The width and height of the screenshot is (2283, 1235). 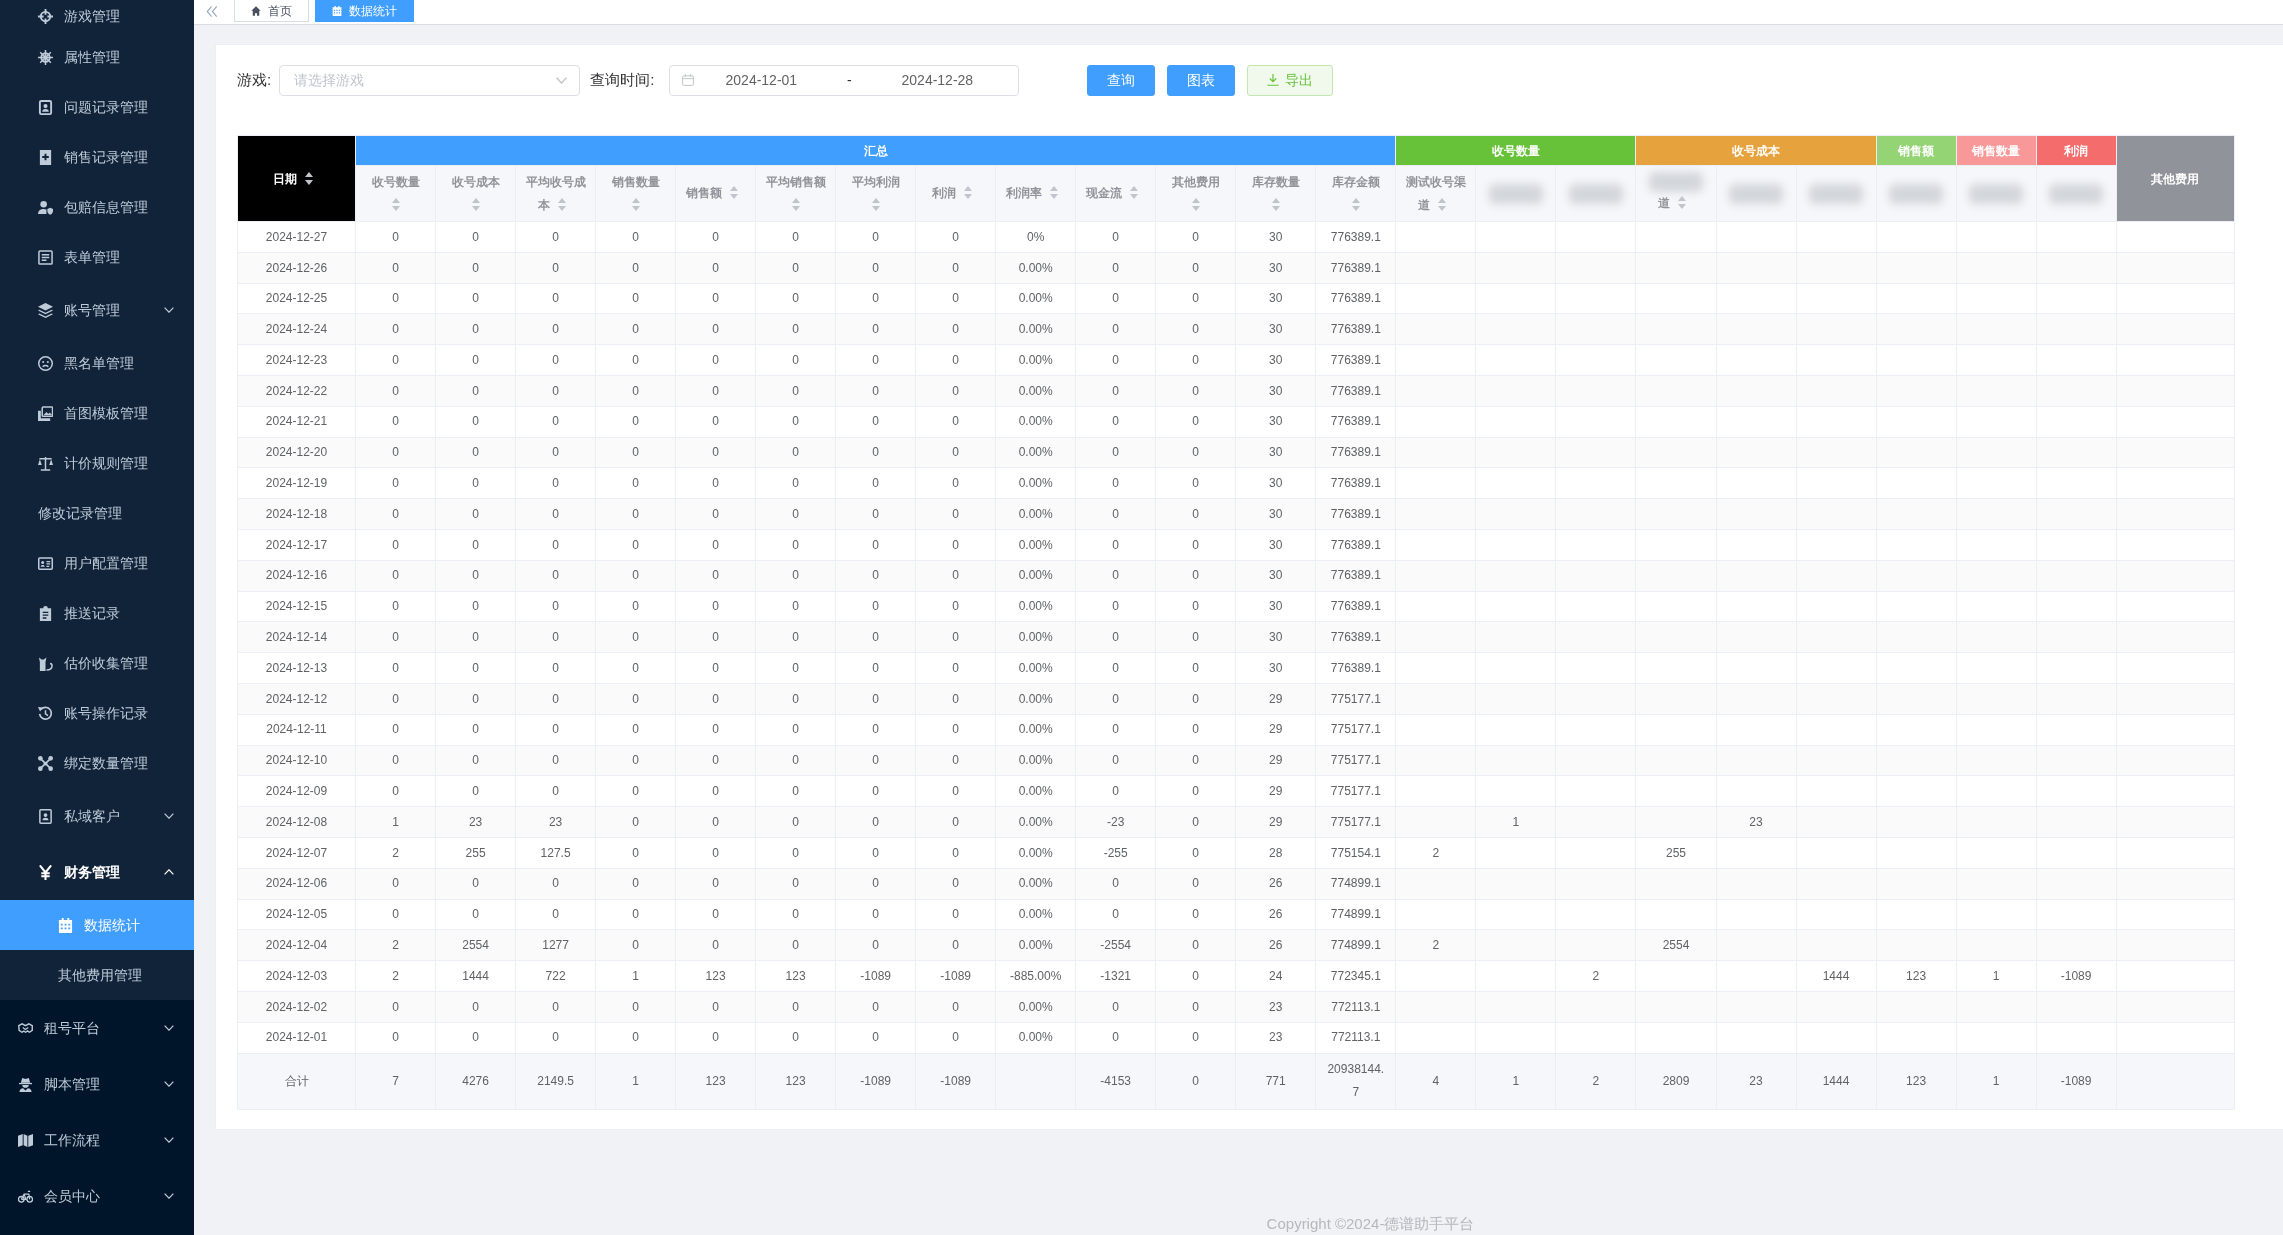 I want to click on table-cell: 26, so click(x=1275, y=945).